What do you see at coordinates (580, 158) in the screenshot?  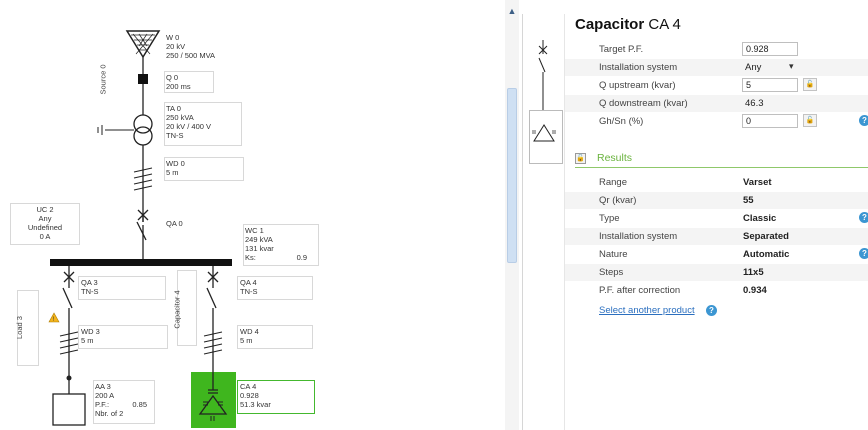 I see `results-lock-icon: 🔓` at bounding box center [580, 158].